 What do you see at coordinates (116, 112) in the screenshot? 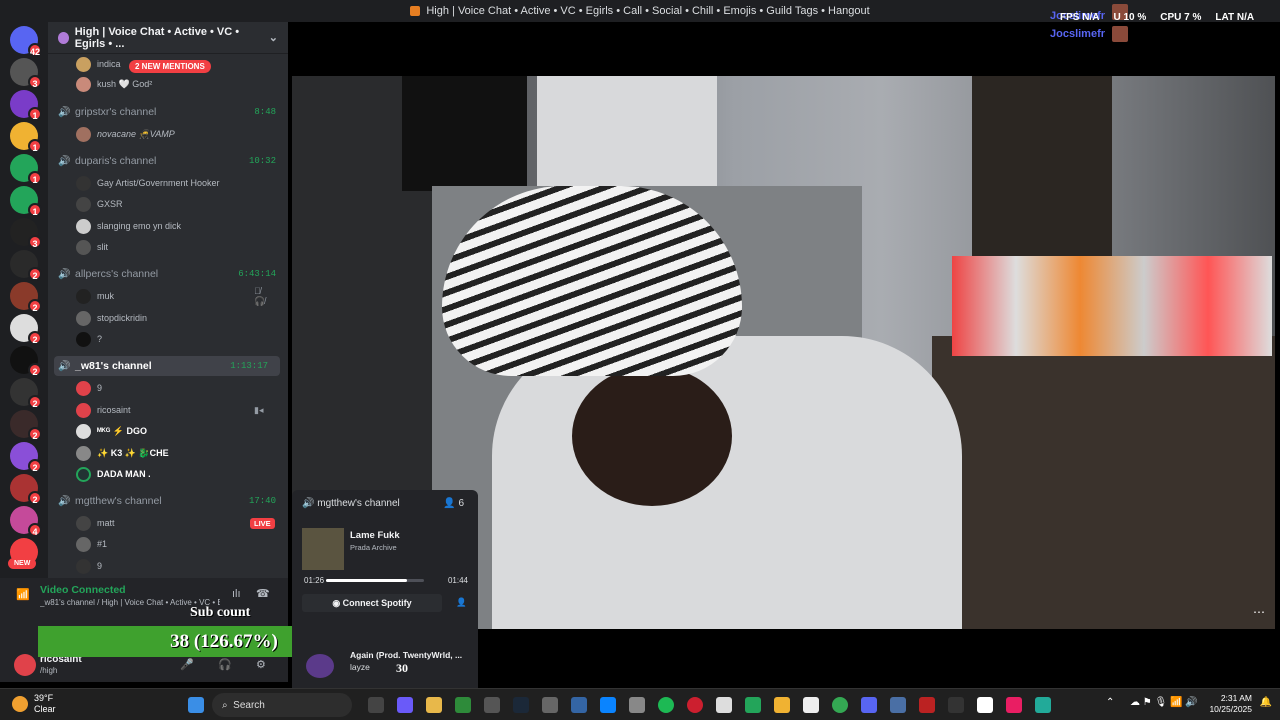
I see `channel-name: gripstxr's channel` at bounding box center [116, 112].